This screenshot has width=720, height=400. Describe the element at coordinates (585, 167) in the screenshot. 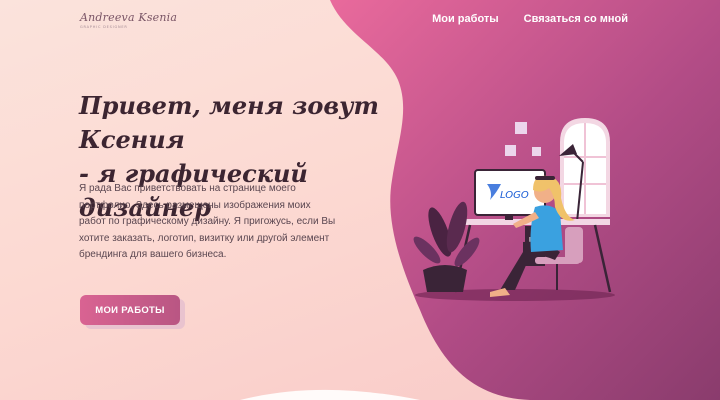

I see `window-illustration` at that location.